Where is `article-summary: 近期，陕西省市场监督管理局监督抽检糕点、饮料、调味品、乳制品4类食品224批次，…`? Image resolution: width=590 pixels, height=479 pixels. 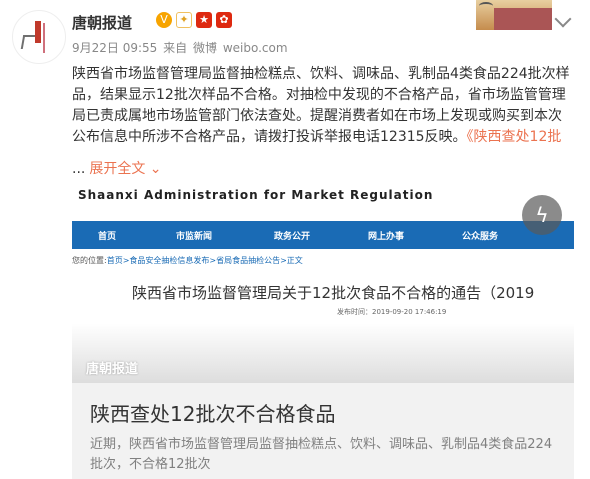
article-summary: 近期，陕西省市场监督管理局监督抽检糕点、饮料、调味品、乳制品4类食品224批次，… is located at coordinates (321, 454).